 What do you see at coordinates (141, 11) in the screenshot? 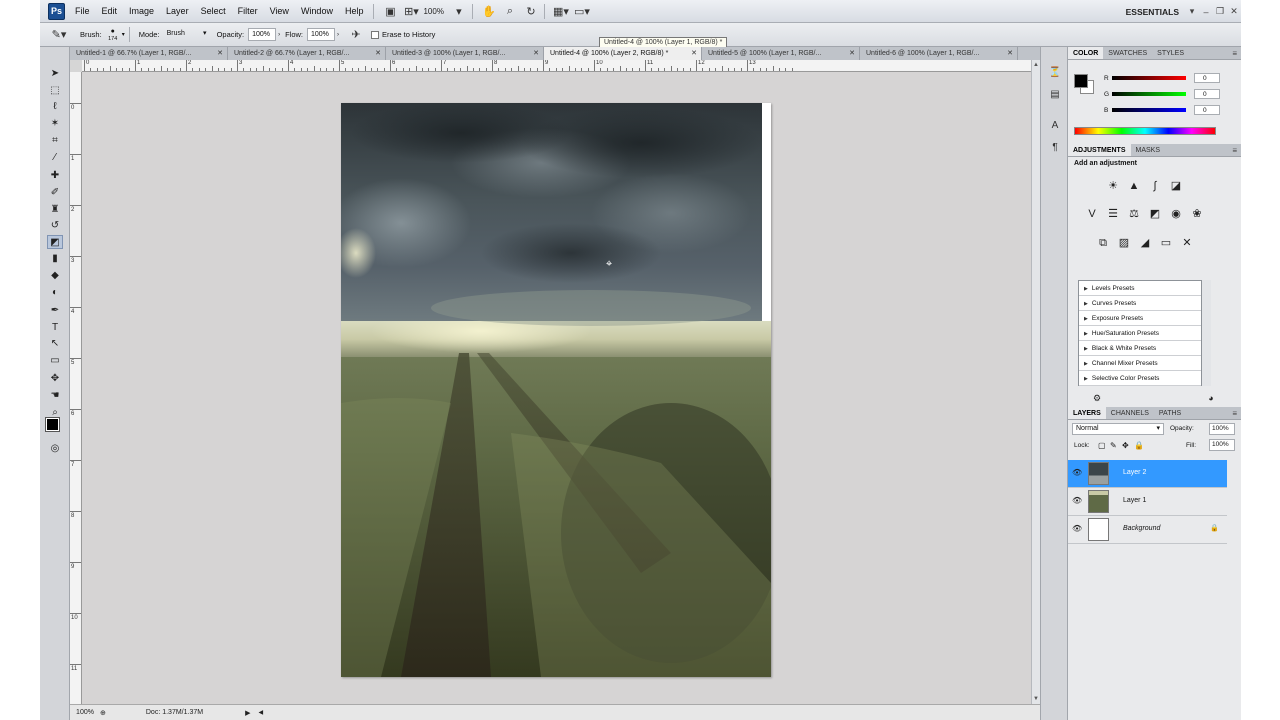
I see `menu-image: Image` at bounding box center [141, 11].